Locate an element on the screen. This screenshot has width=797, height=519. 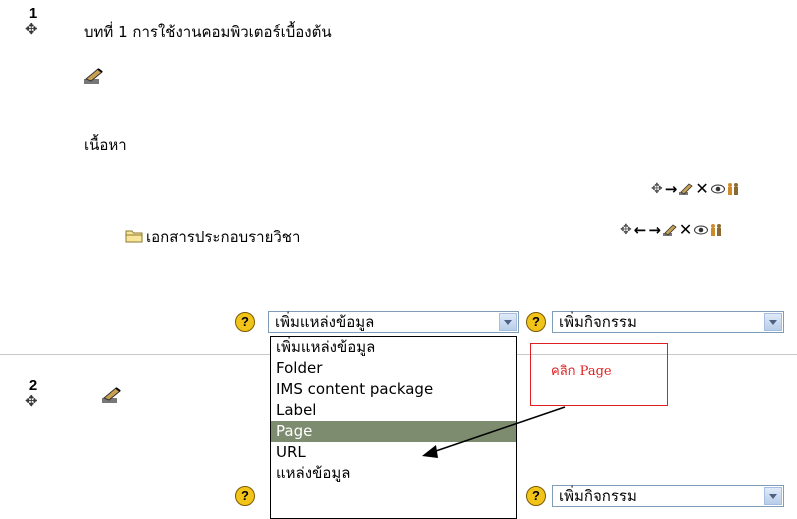
section-1-number: 1 is located at coordinates (33, 13).